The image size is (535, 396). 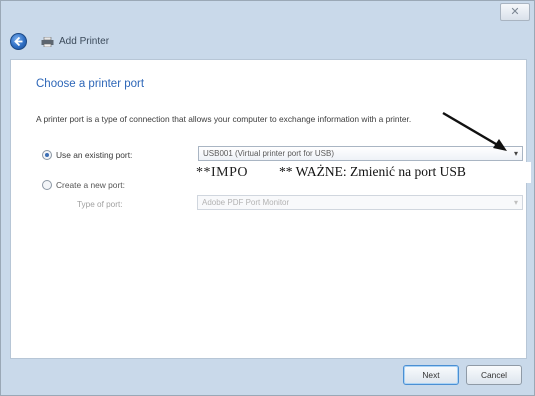 I want to click on printer-icon, so click(x=47, y=42).